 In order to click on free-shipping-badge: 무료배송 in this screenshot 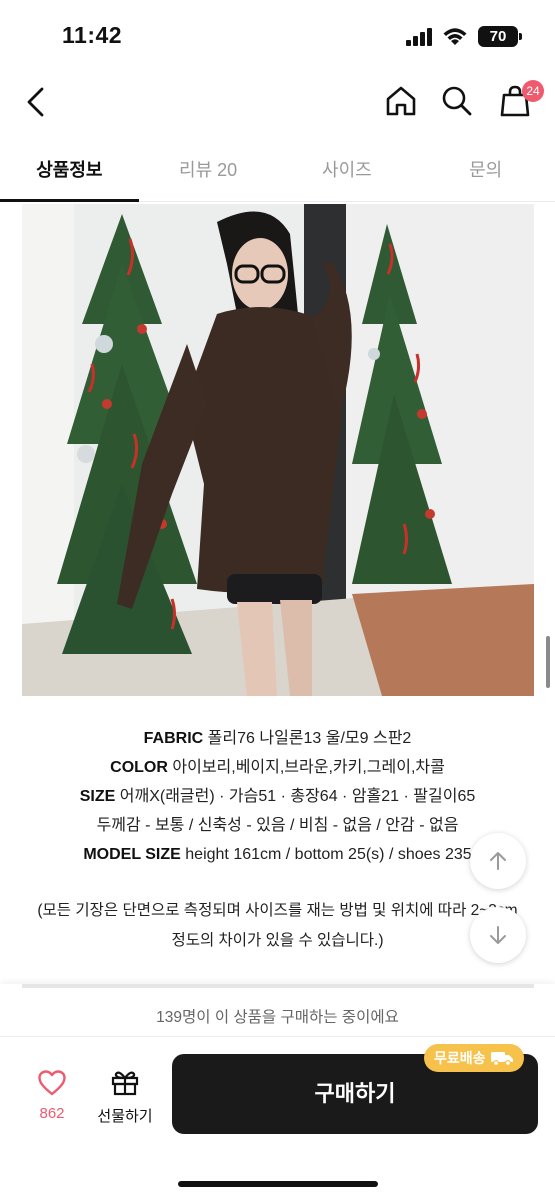, I will do `click(474, 1058)`.